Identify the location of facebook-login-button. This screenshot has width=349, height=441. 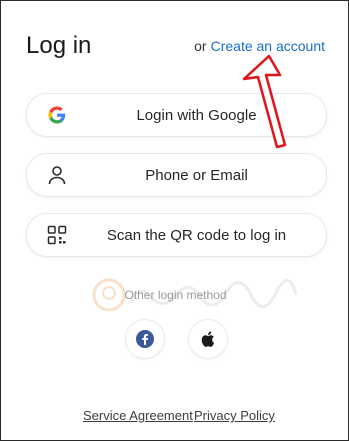
(145, 339).